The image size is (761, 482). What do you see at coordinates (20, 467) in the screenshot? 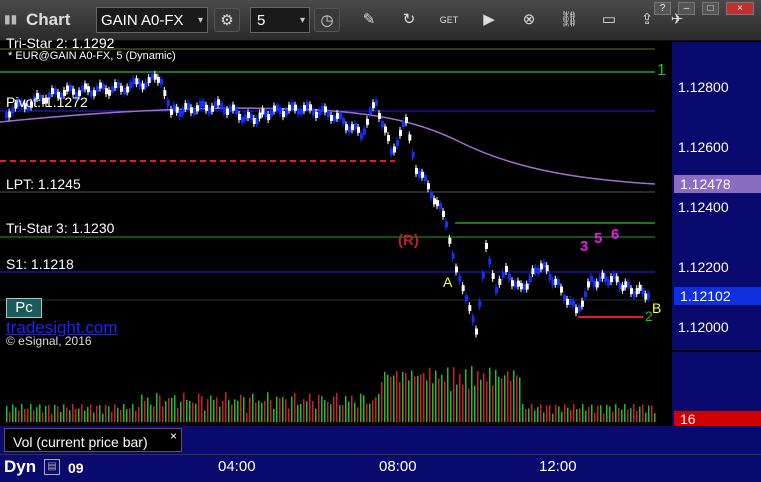
I see `dynamic-label: Dyn` at bounding box center [20, 467].